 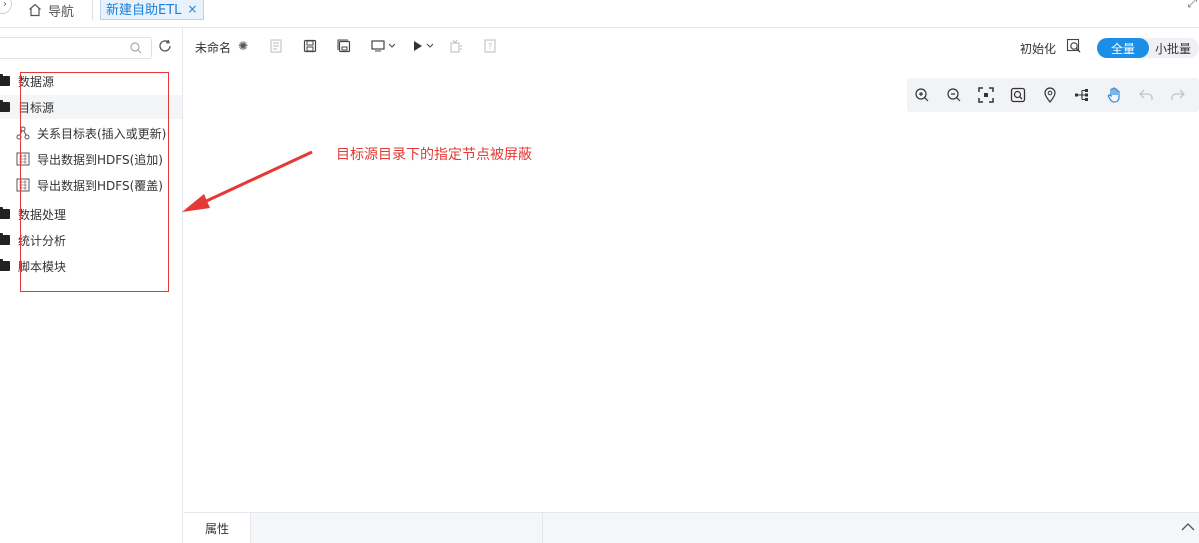 I want to click on tree-item-label: 统计分析, so click(x=42, y=240).